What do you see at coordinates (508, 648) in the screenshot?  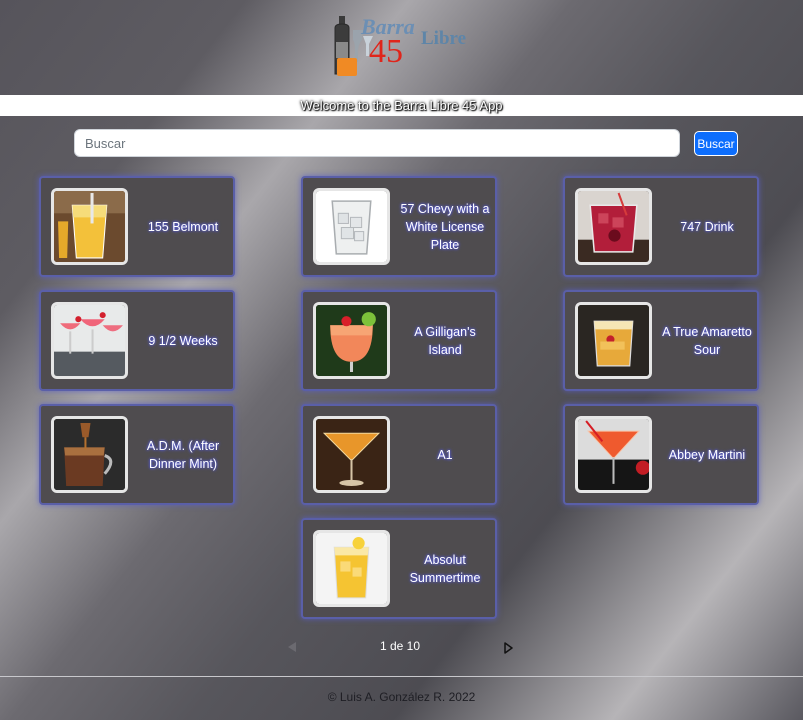 I see `chevron-right-icon` at bounding box center [508, 648].